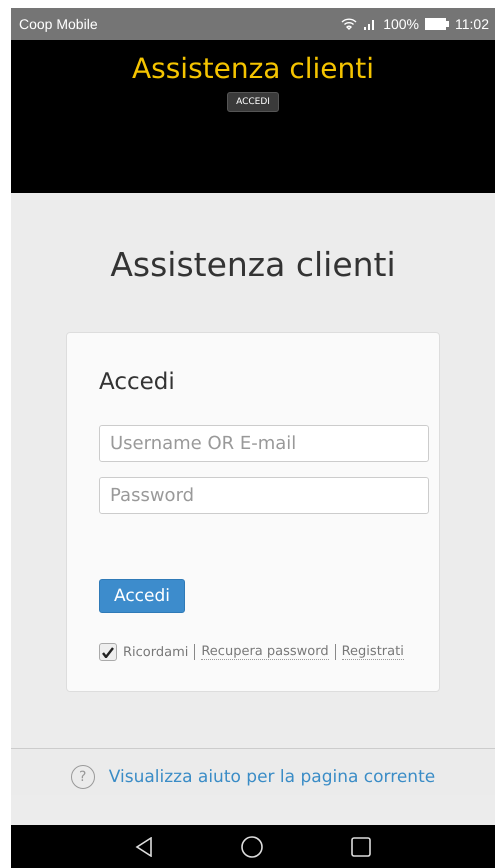  I want to click on back-icon, so click(144, 846).